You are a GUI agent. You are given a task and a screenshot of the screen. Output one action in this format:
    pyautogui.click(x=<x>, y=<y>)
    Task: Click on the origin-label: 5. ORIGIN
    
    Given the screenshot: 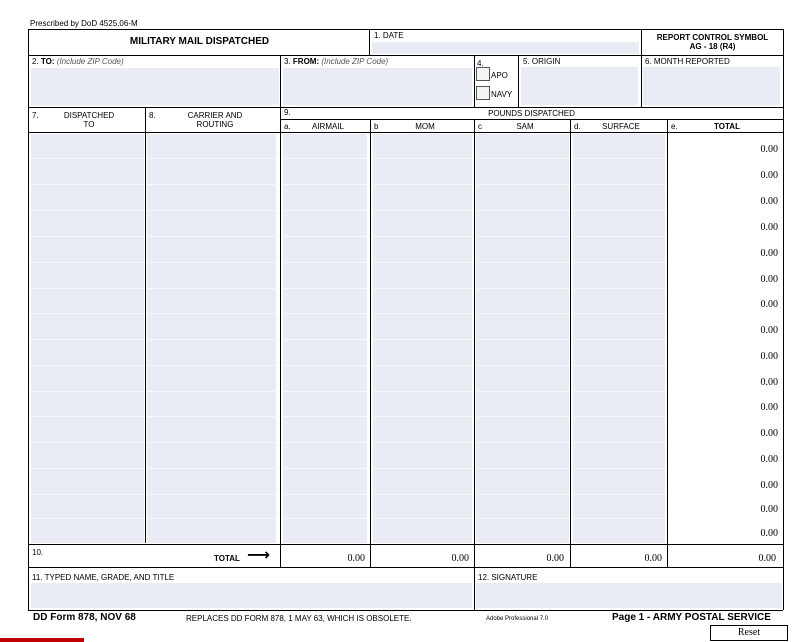 What is the action you would take?
    pyautogui.click(x=542, y=61)
    